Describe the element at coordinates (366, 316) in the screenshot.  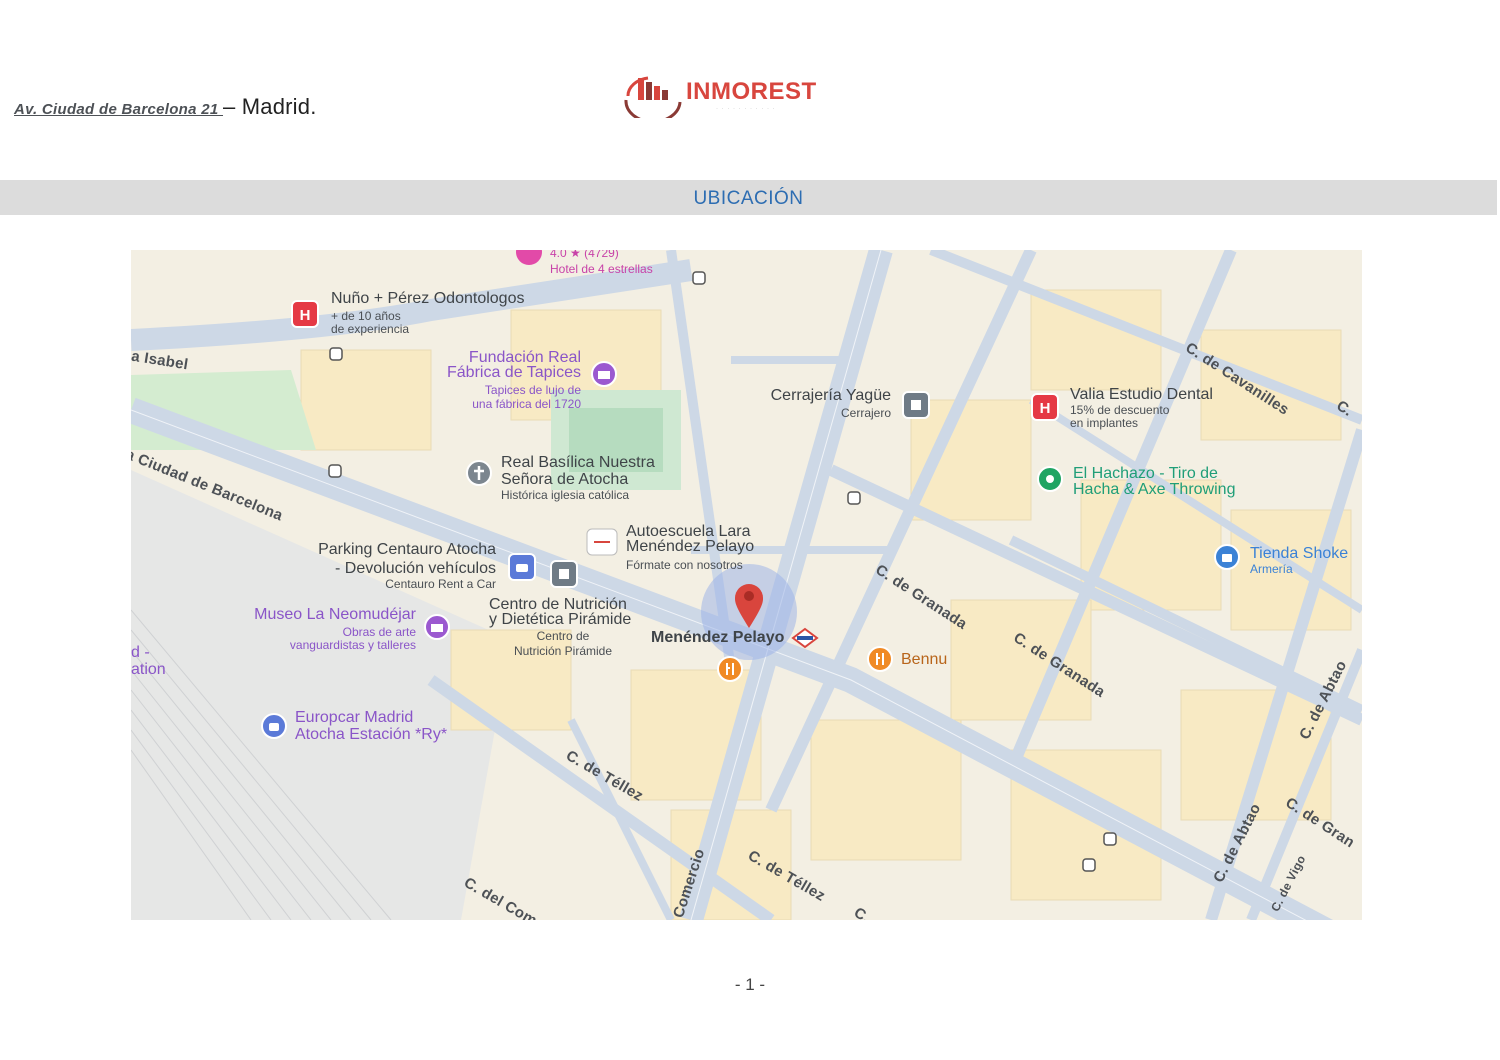
I see `nuno-sub1: + de 10 años` at that location.